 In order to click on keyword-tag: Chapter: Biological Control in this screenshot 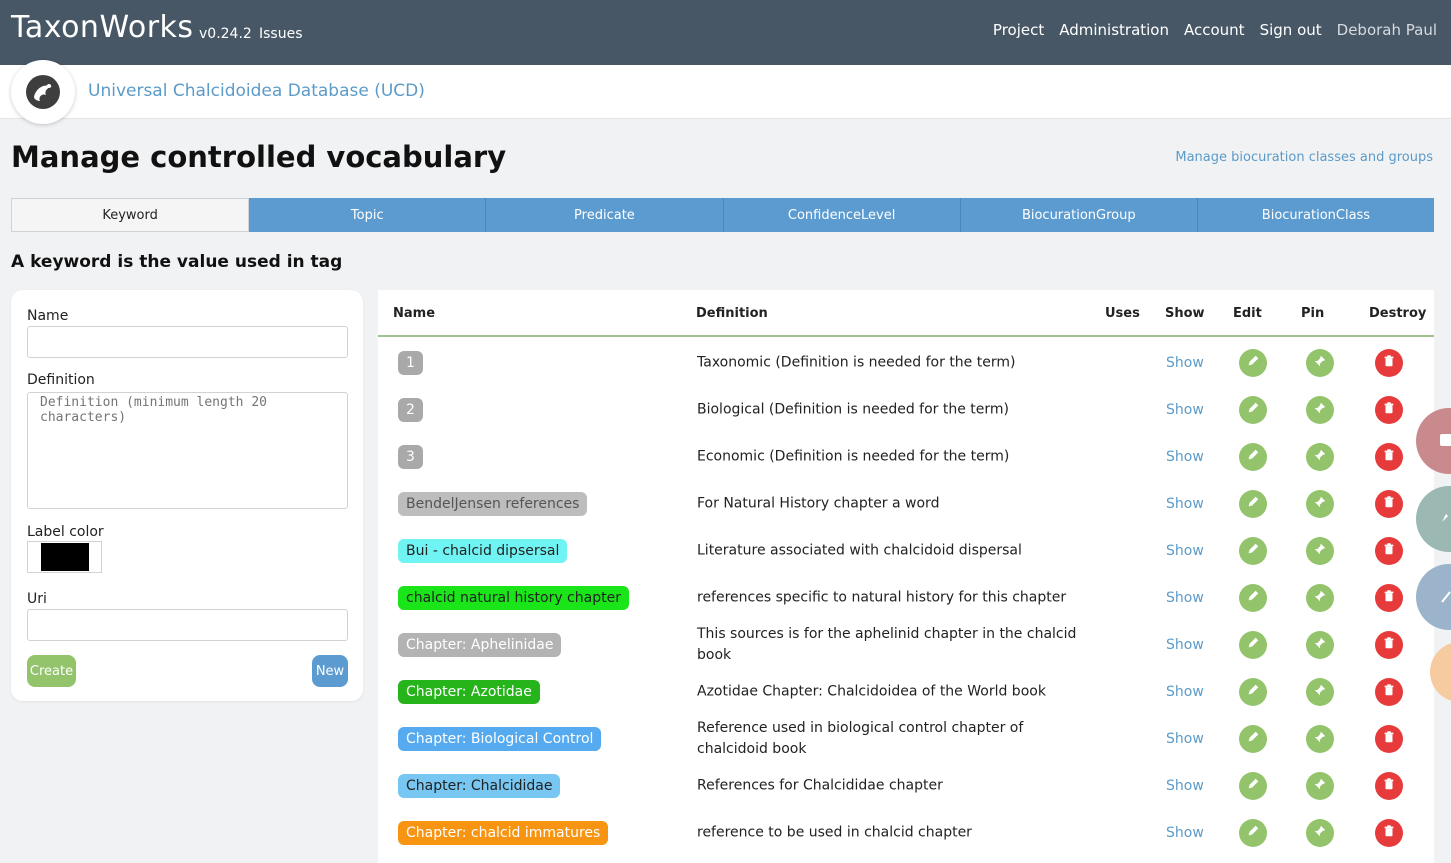, I will do `click(500, 738)`.